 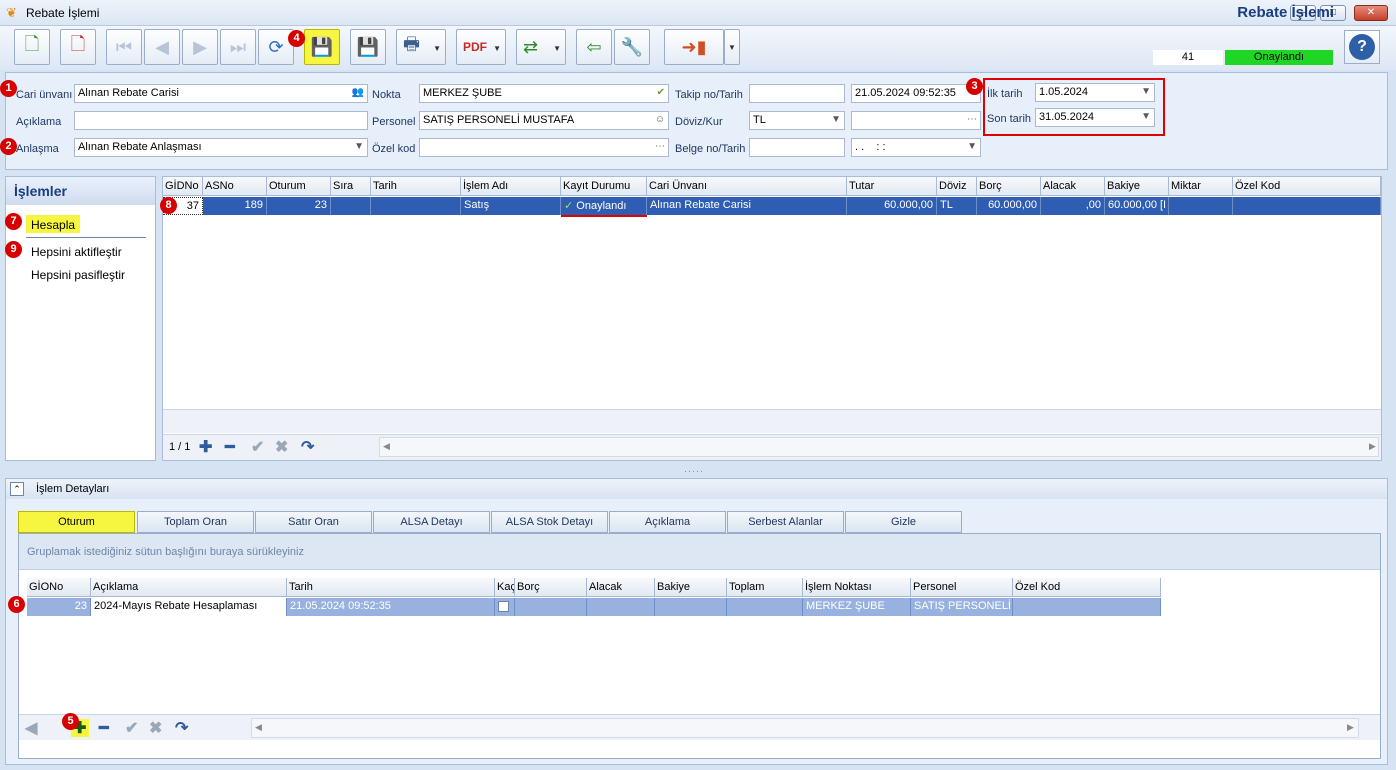 I want to click on nokta-field: MERKEZ ŞUBE ✔, so click(x=544, y=93).